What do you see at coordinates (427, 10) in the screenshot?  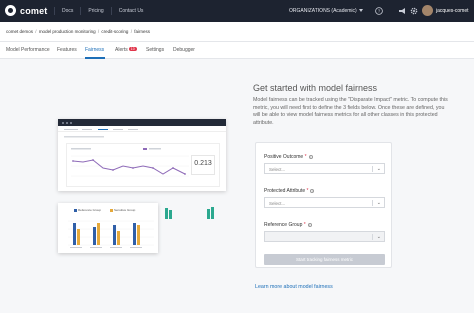 I see `user-avatar` at bounding box center [427, 10].